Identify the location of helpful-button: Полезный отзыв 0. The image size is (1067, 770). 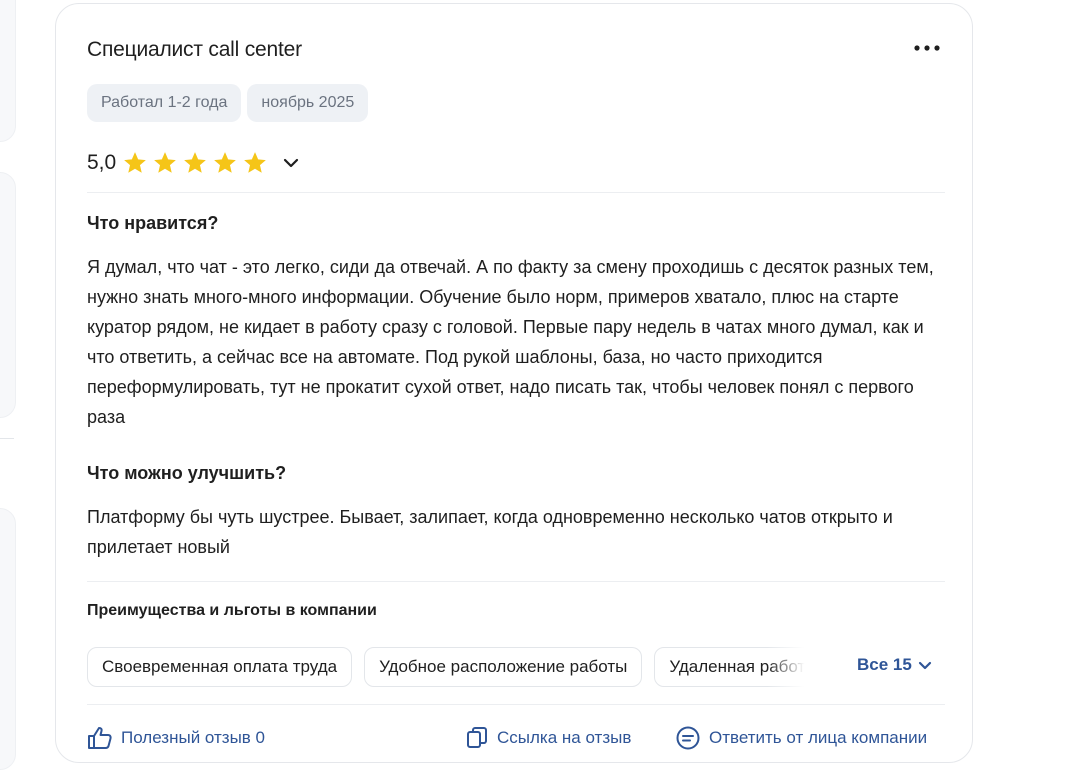
(176, 738).